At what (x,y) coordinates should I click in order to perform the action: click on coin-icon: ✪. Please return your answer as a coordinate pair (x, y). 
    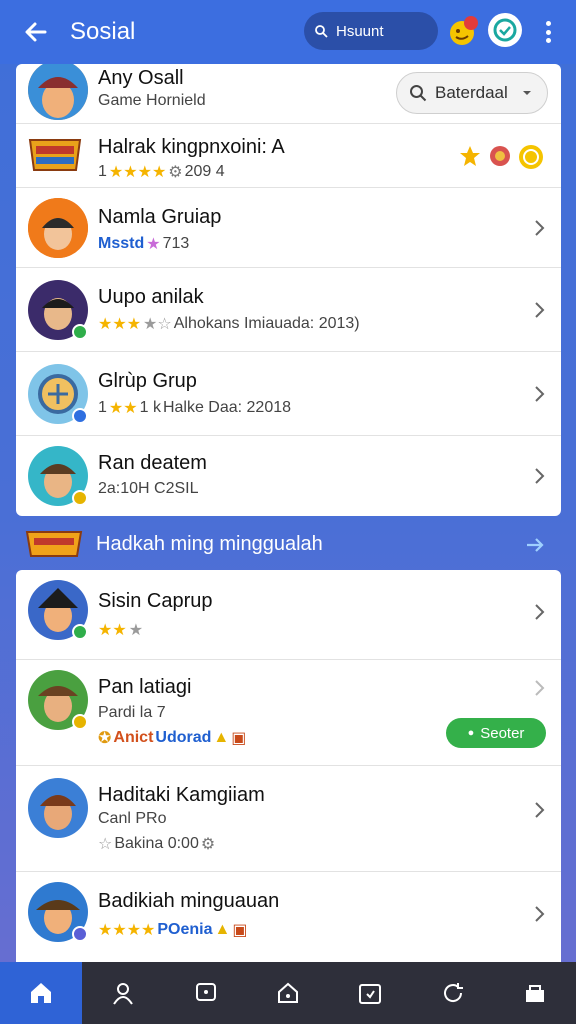
    Looking at the image, I should click on (105, 738).